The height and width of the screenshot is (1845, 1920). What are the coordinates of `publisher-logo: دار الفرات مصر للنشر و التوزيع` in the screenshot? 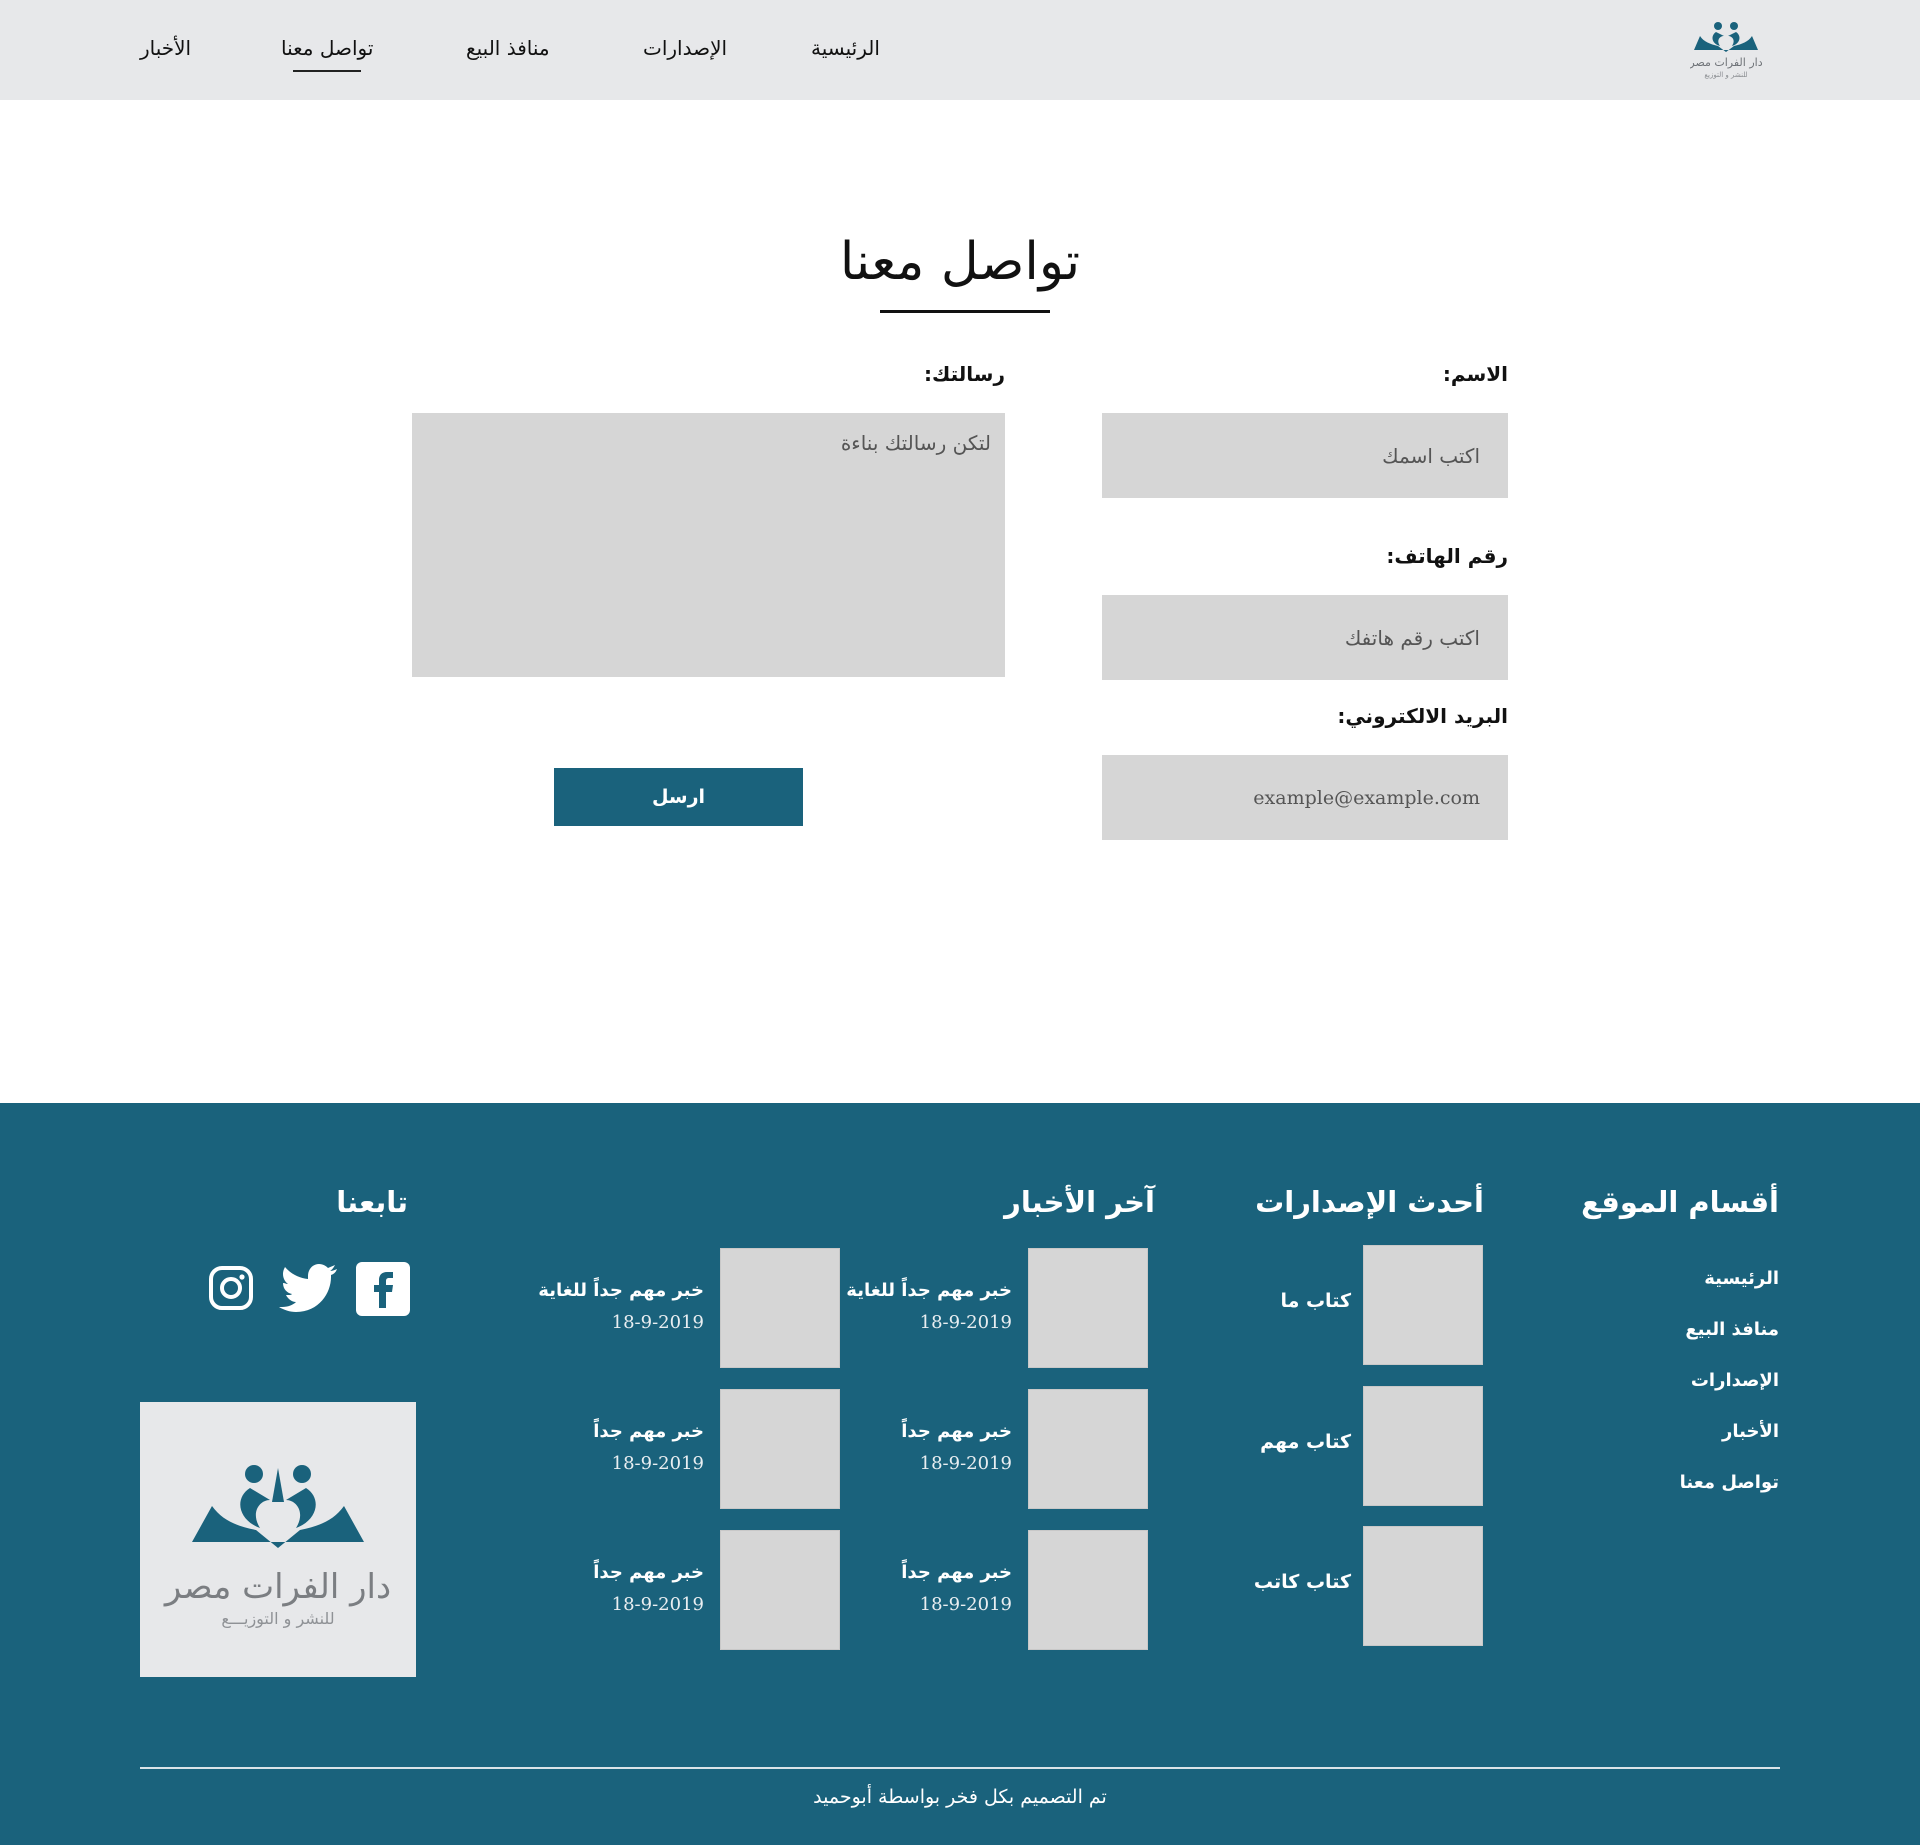 It's located at (1726, 49).